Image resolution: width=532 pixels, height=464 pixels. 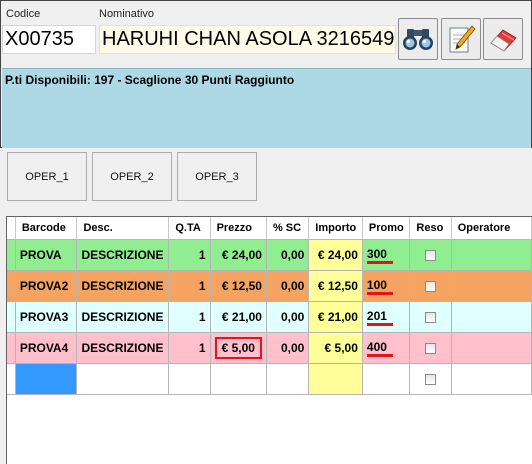 I want to click on oper-3-button: OPER_3, so click(x=217, y=176).